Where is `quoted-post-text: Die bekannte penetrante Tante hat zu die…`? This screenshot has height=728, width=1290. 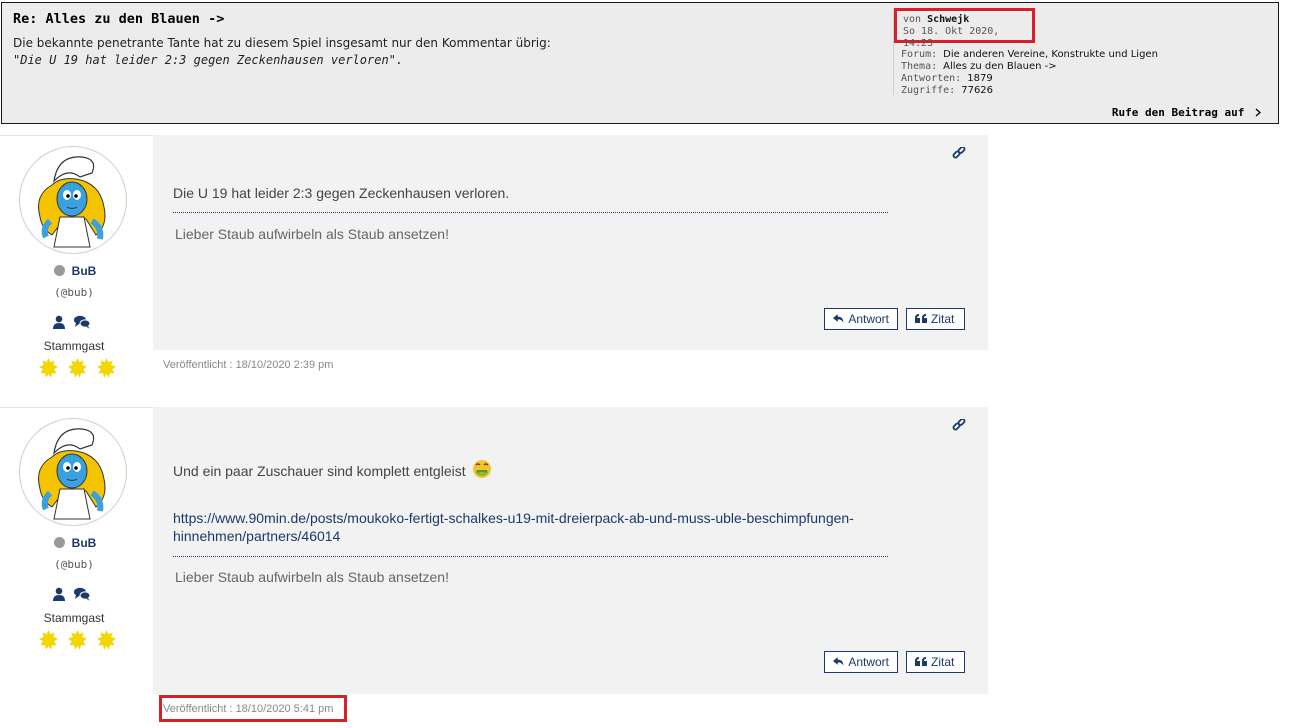 quoted-post-text: Die bekannte penetrante Tante hat zu die… is located at coordinates (282, 43).